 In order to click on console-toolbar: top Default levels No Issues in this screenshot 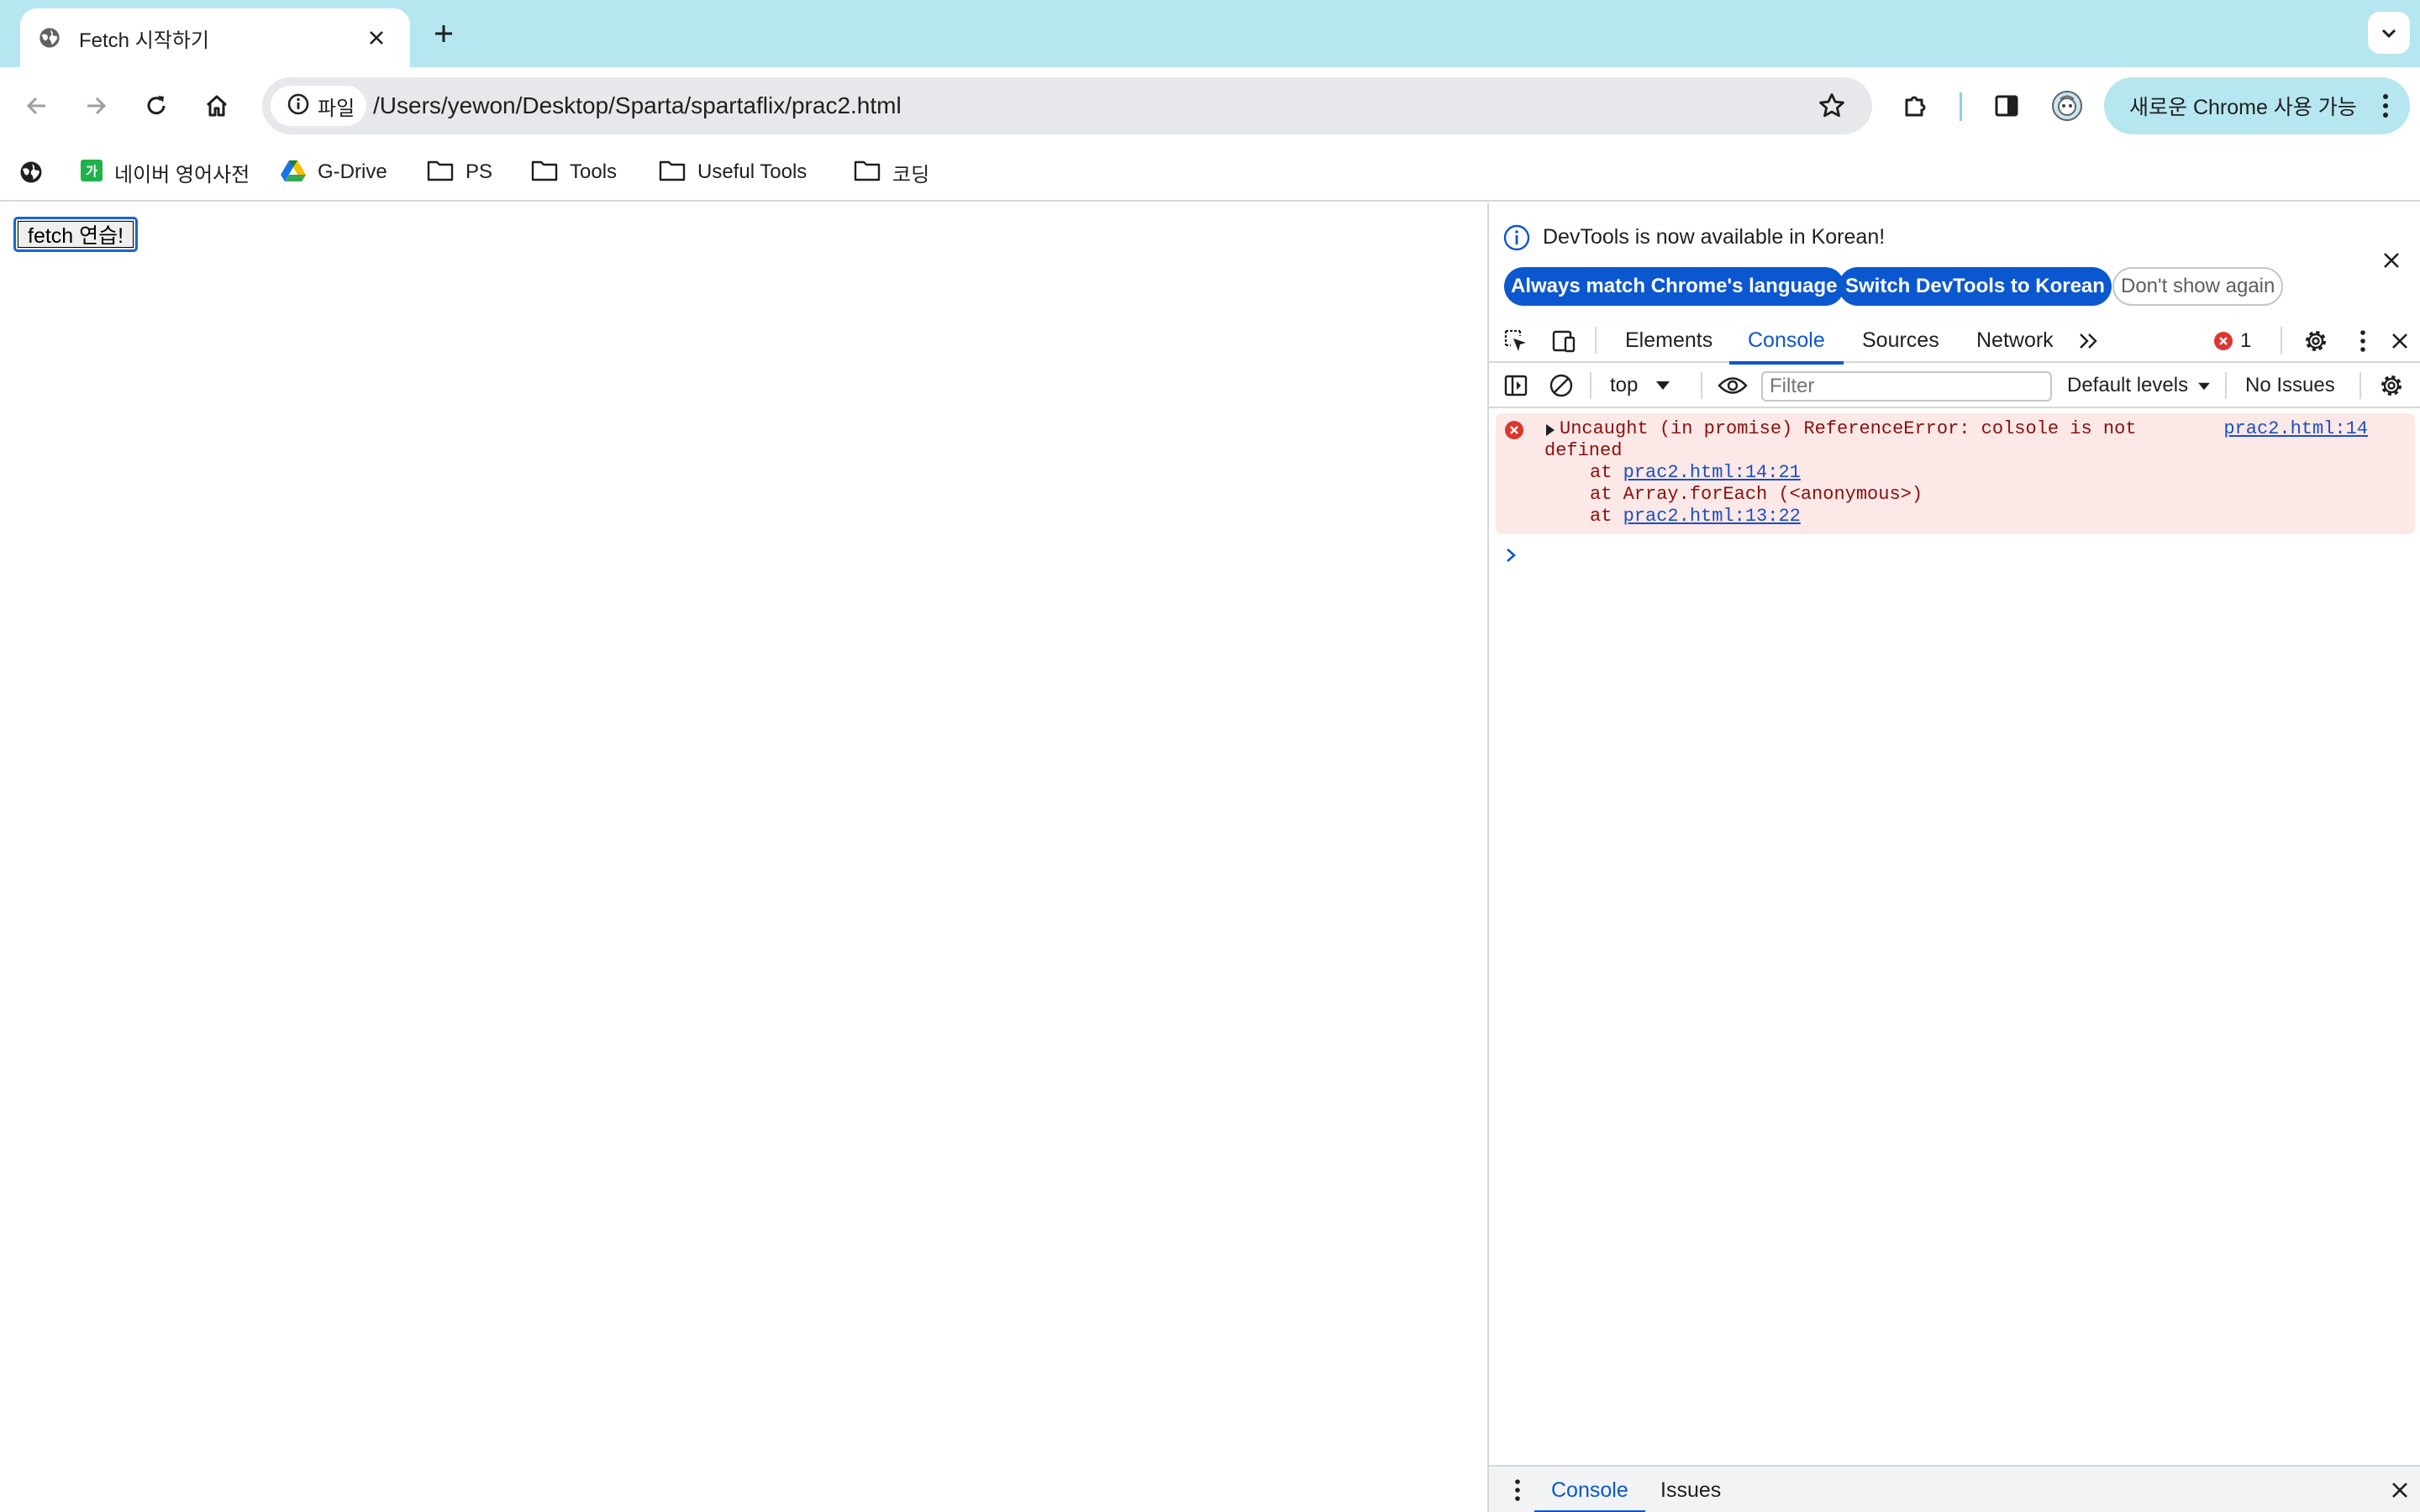, I will do `click(1954, 385)`.